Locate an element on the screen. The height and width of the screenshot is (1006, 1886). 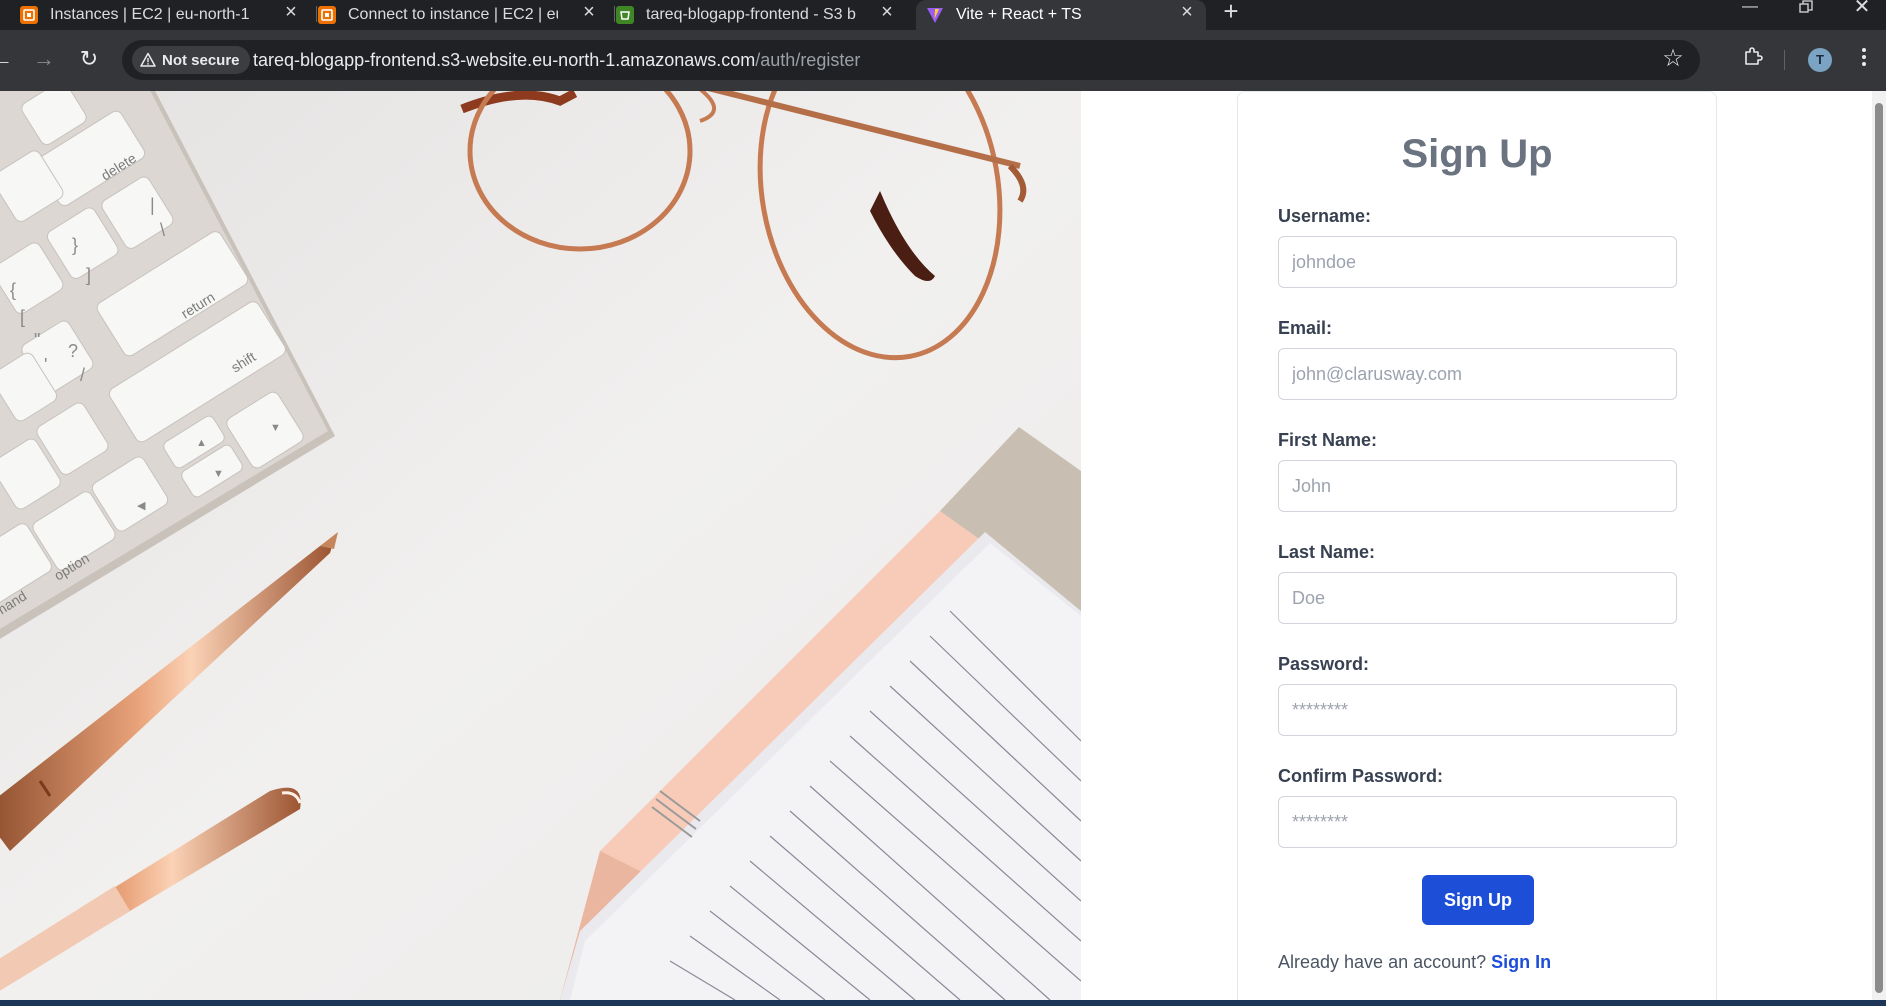
url-path: /auth/register is located at coordinates (808, 60).